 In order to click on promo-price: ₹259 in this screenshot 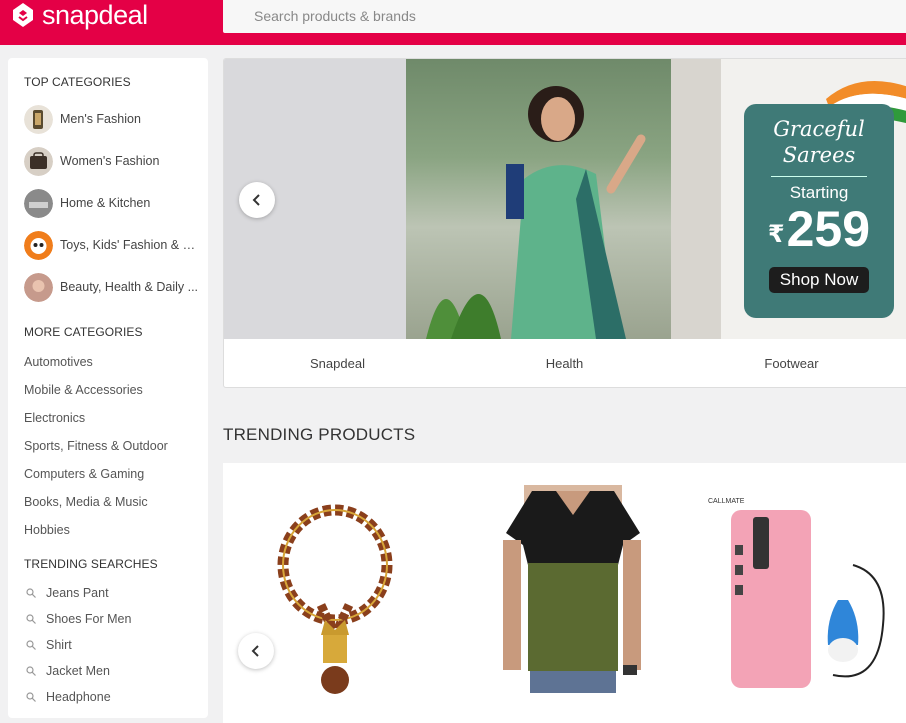, I will do `click(819, 232)`.